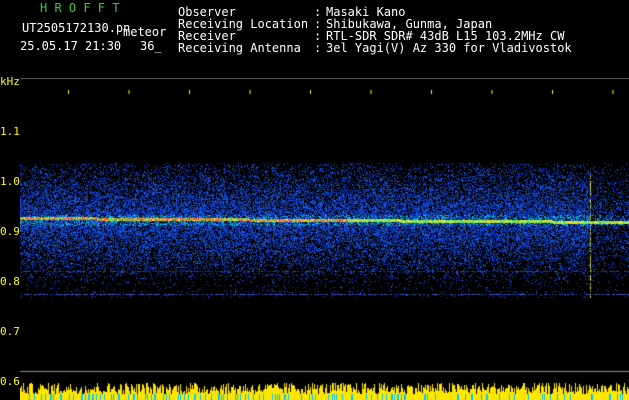  What do you see at coordinates (318, 48) in the screenshot?
I see `info-sep: :` at bounding box center [318, 48].